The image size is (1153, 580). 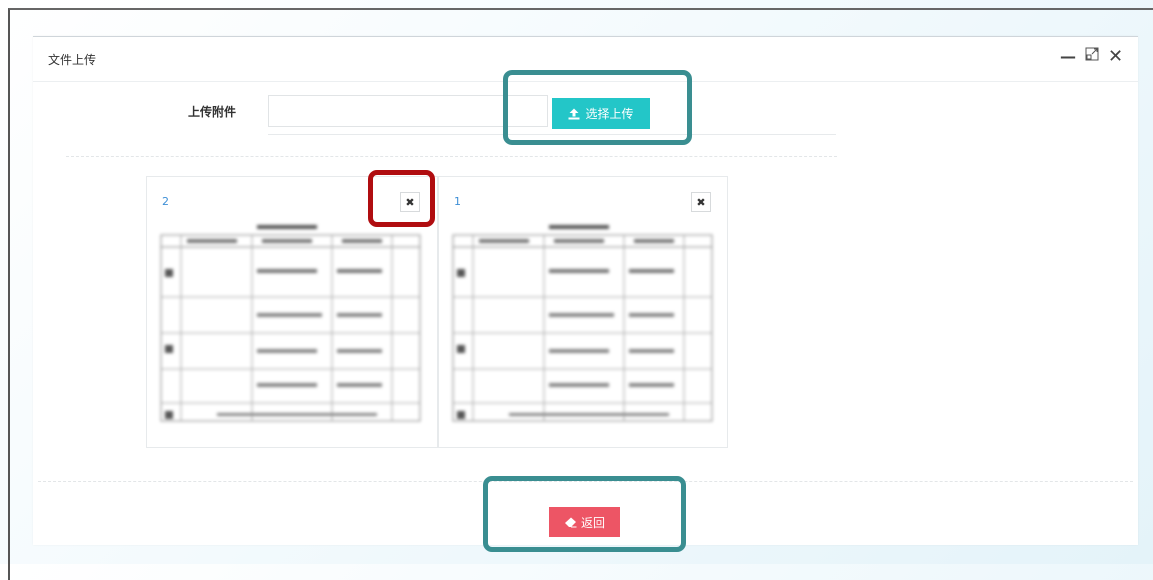 What do you see at coordinates (552, 134) in the screenshot?
I see `row-divider` at bounding box center [552, 134].